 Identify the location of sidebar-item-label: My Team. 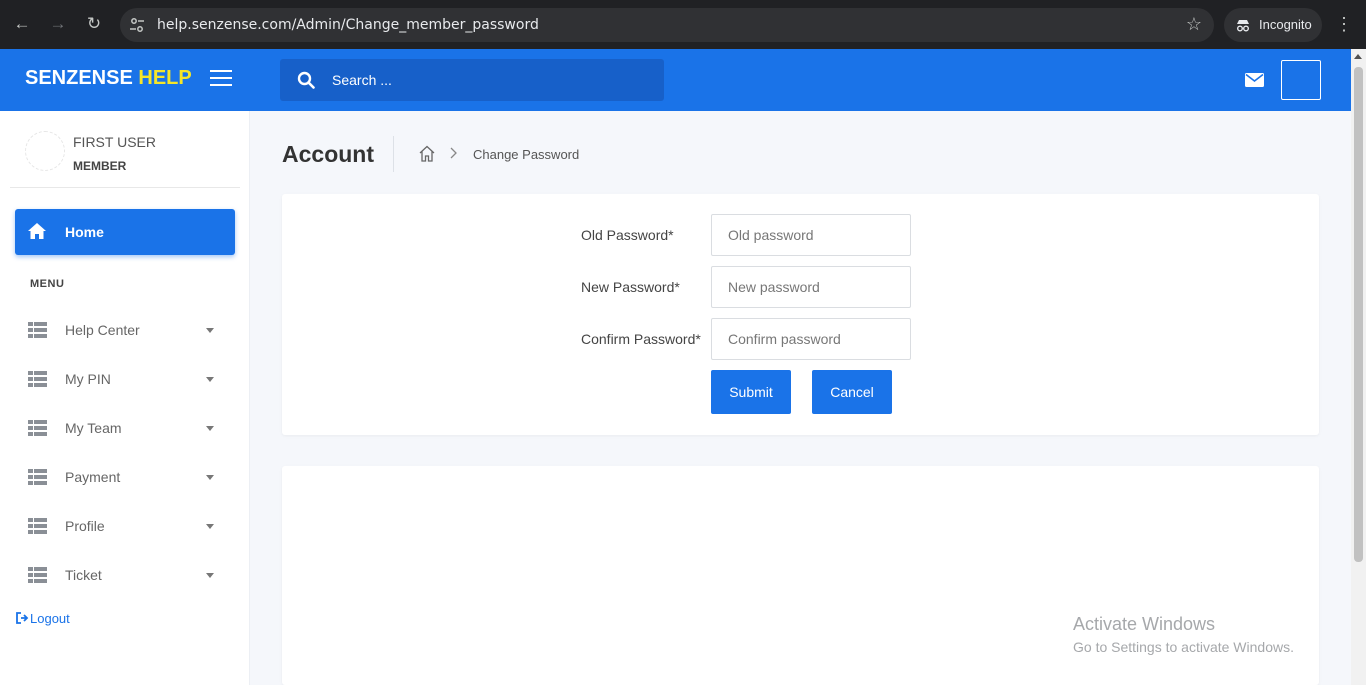
(93, 428).